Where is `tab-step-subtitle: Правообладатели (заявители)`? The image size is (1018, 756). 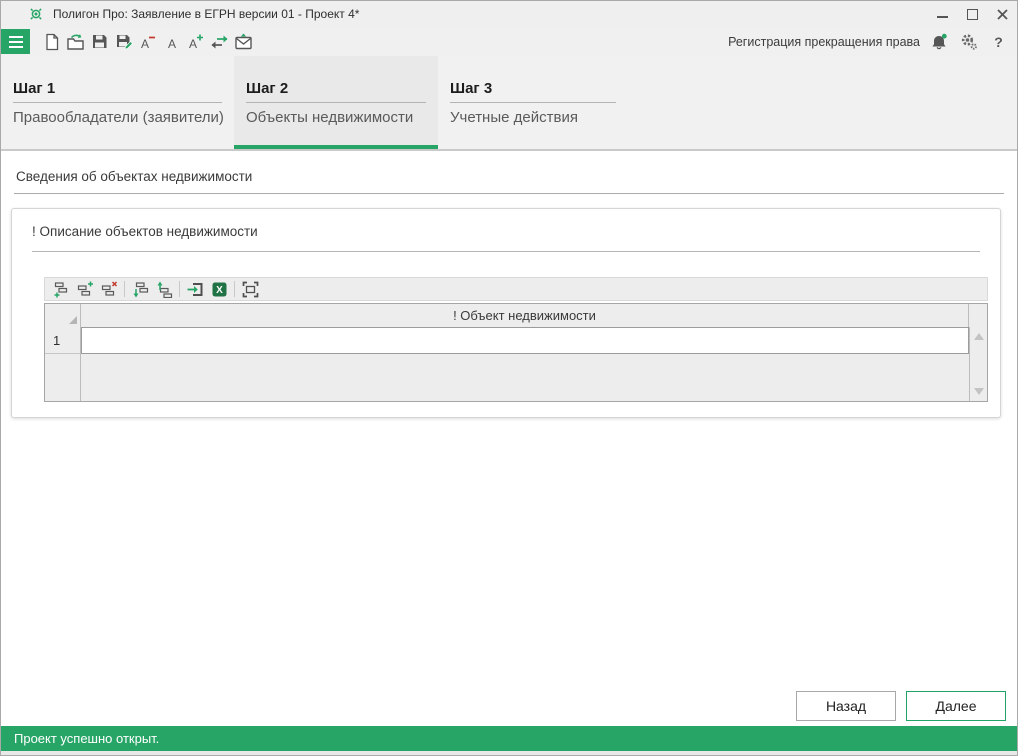
tab-step-subtitle: Правообладатели (заявители) is located at coordinates (118, 117).